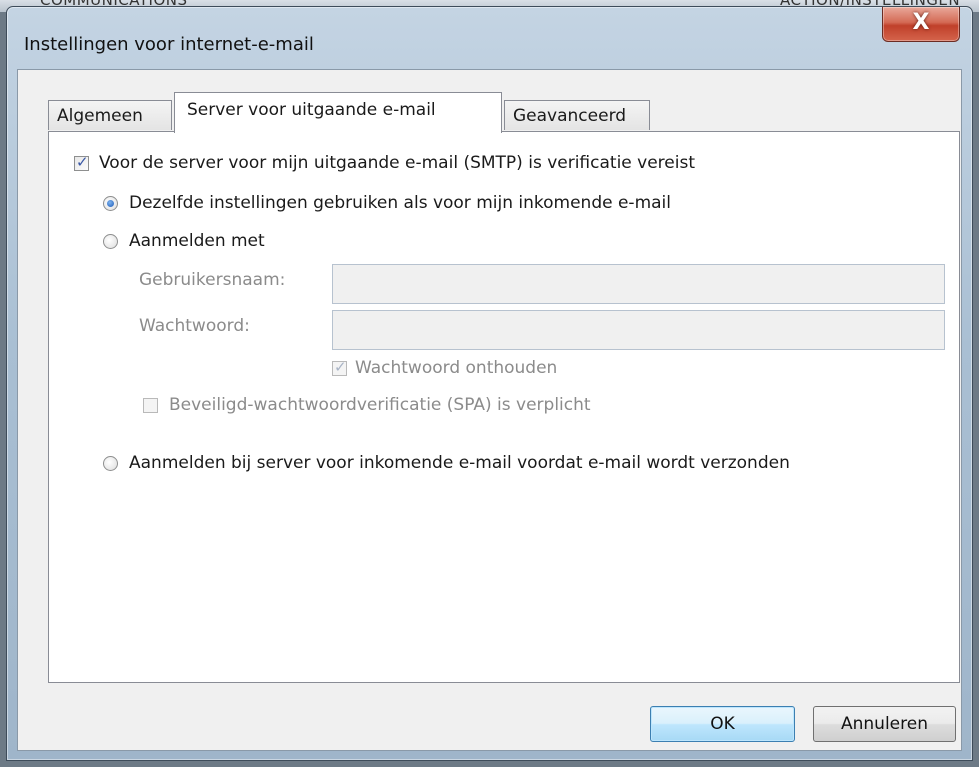 This screenshot has height=767, width=979. What do you see at coordinates (169, 44) in the screenshot?
I see `dialog-title: Instellingen voor internet-e-mail` at bounding box center [169, 44].